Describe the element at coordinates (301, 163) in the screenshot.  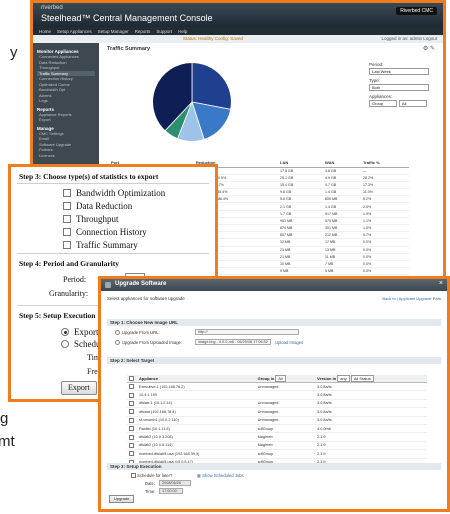
I see `column-header: LAN` at that location.